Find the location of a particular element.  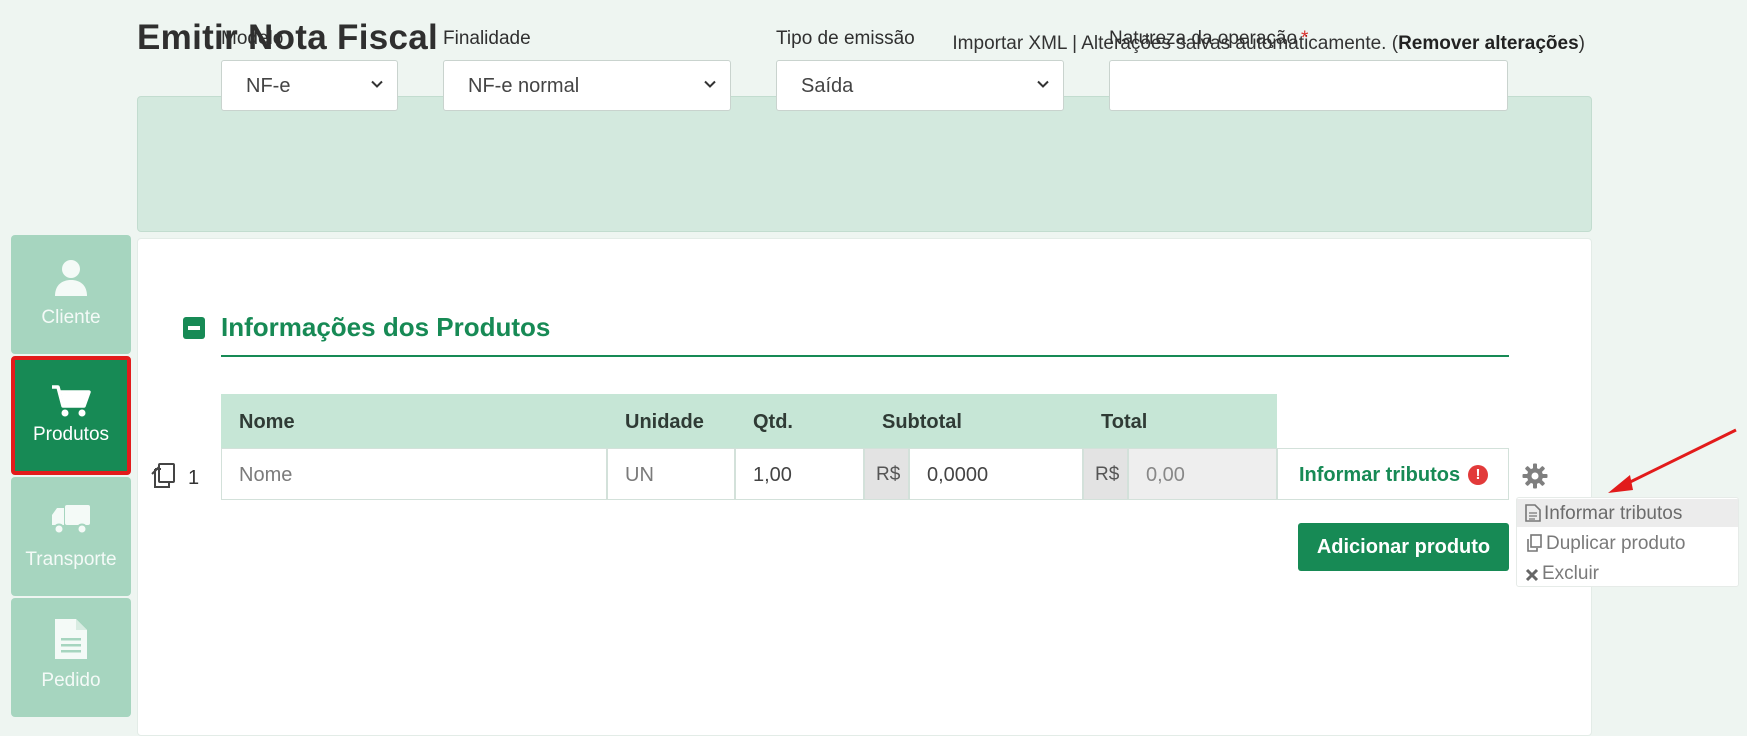

natureza-input is located at coordinates (1308, 85).